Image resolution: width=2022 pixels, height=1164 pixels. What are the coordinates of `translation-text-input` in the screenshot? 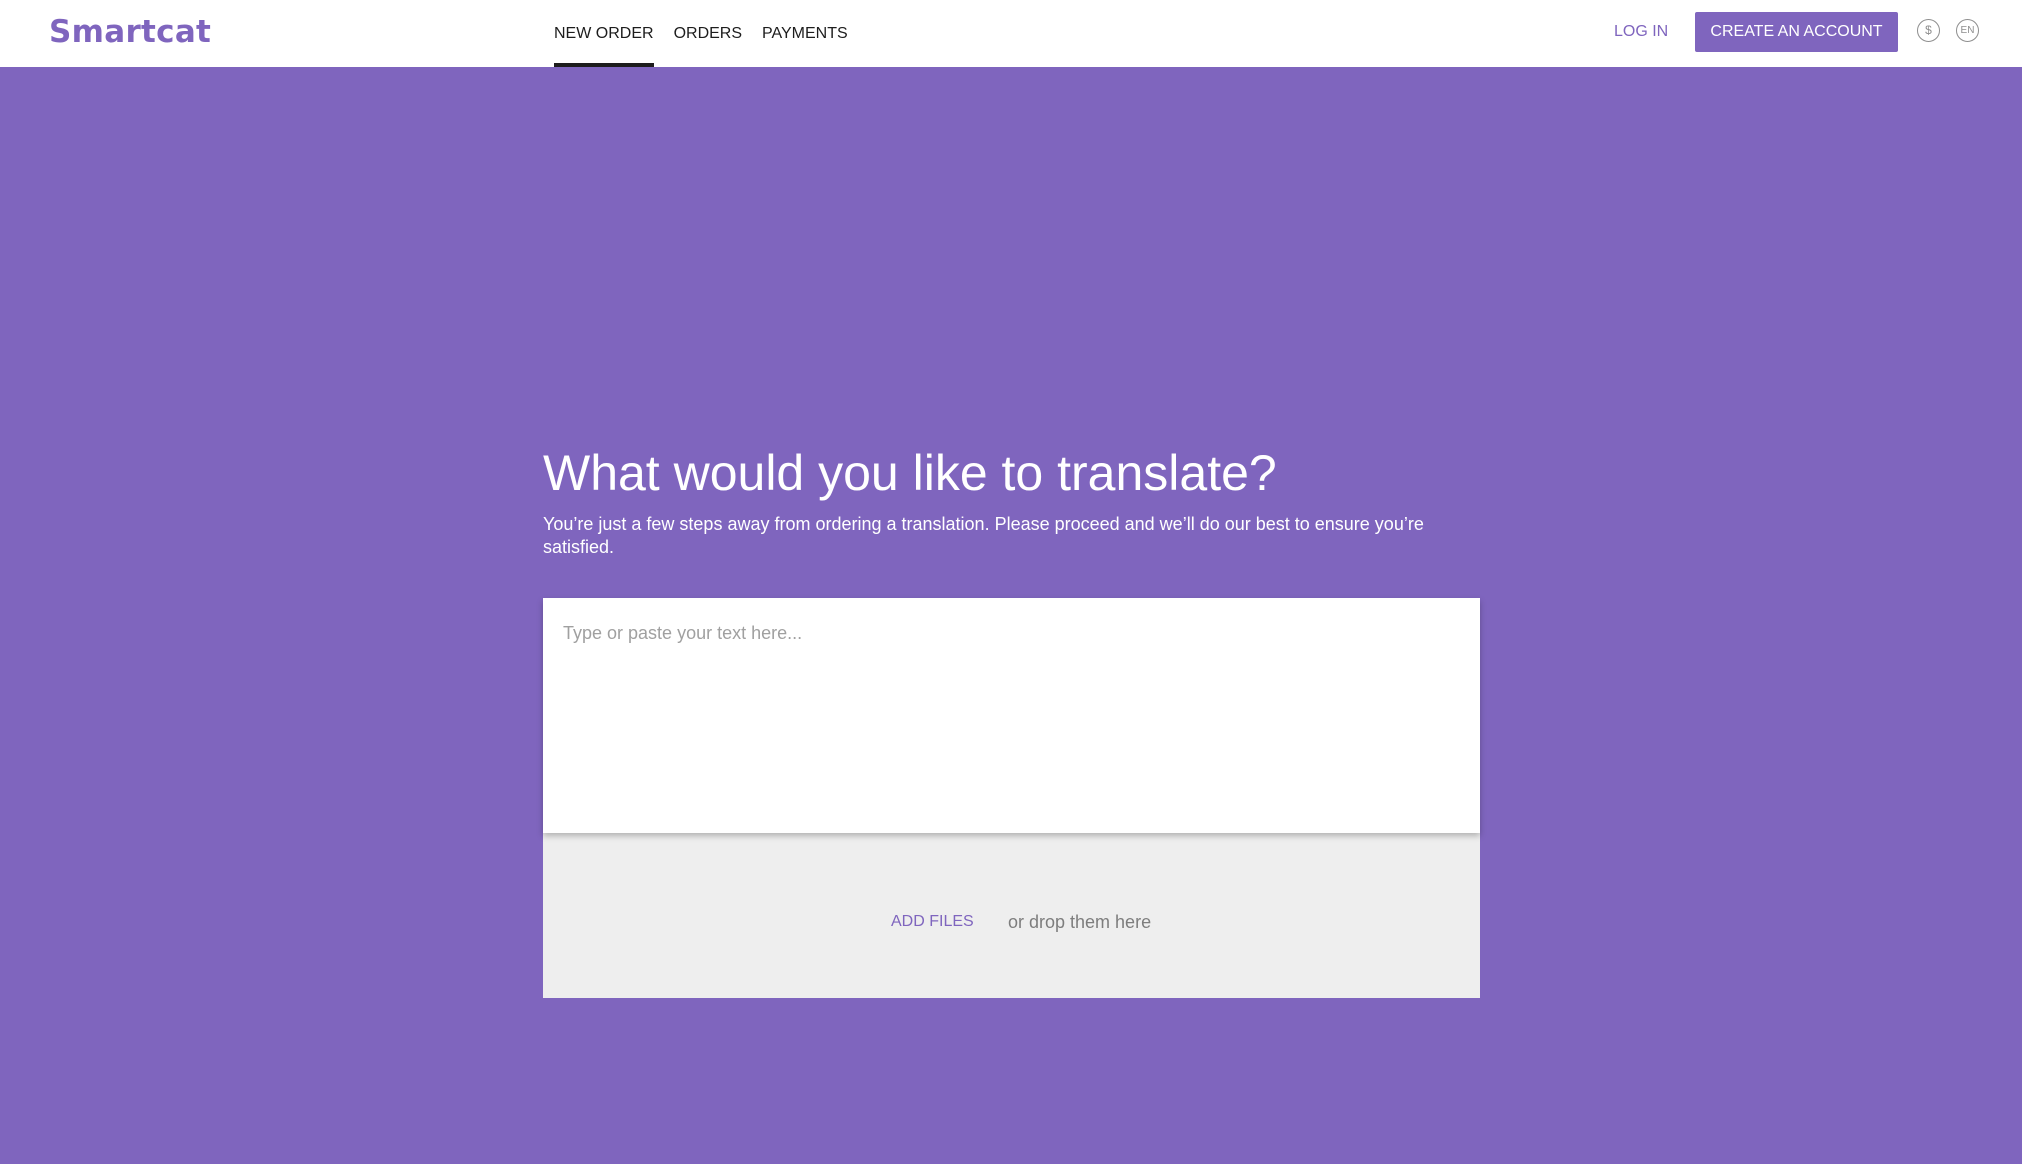 It's located at (1011, 715).